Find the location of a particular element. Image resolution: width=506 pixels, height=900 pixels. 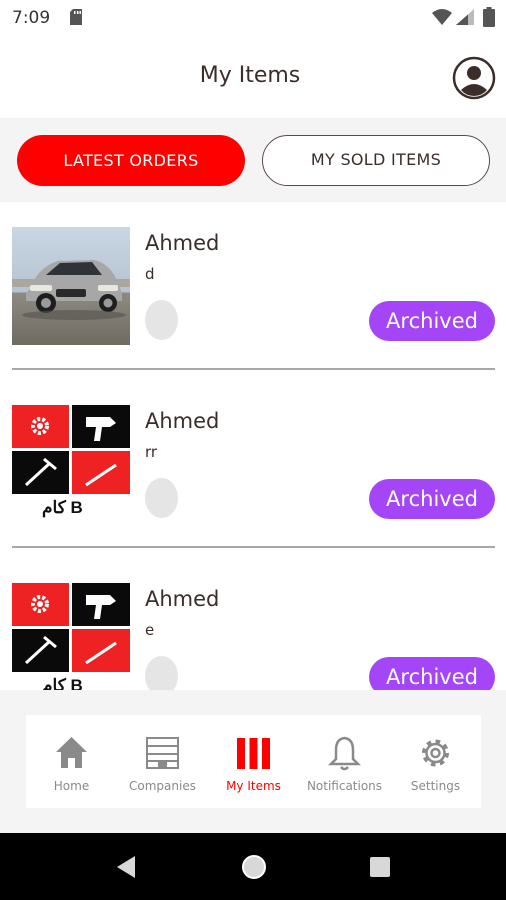

item-description: rr is located at coordinates (151, 452).